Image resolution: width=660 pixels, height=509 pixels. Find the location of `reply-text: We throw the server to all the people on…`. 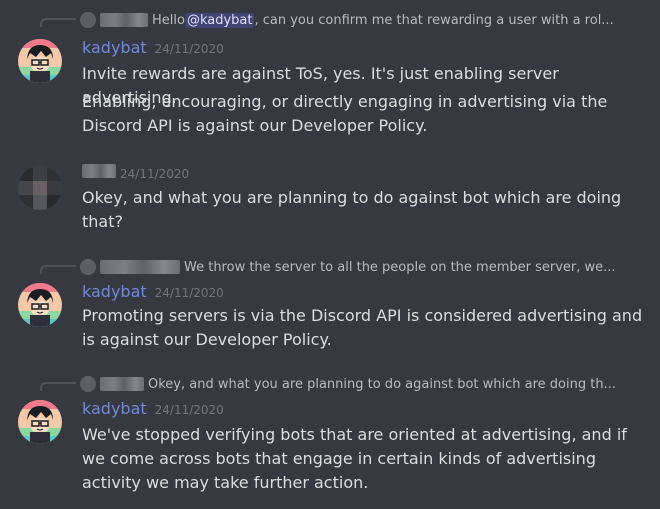

reply-text: We throw the server to all the people on… is located at coordinates (400, 267).